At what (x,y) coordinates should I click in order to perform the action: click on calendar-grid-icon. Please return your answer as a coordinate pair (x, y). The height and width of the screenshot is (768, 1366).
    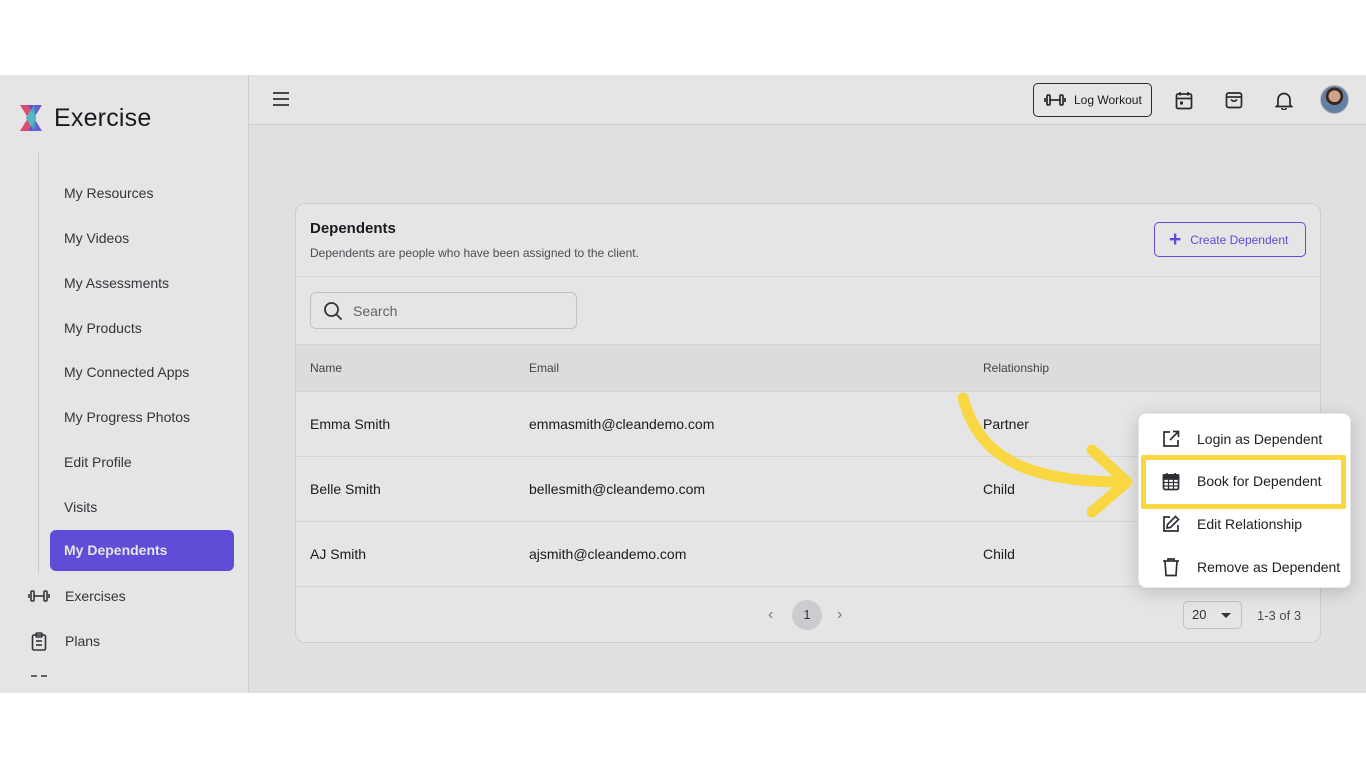
    Looking at the image, I should click on (1171, 481).